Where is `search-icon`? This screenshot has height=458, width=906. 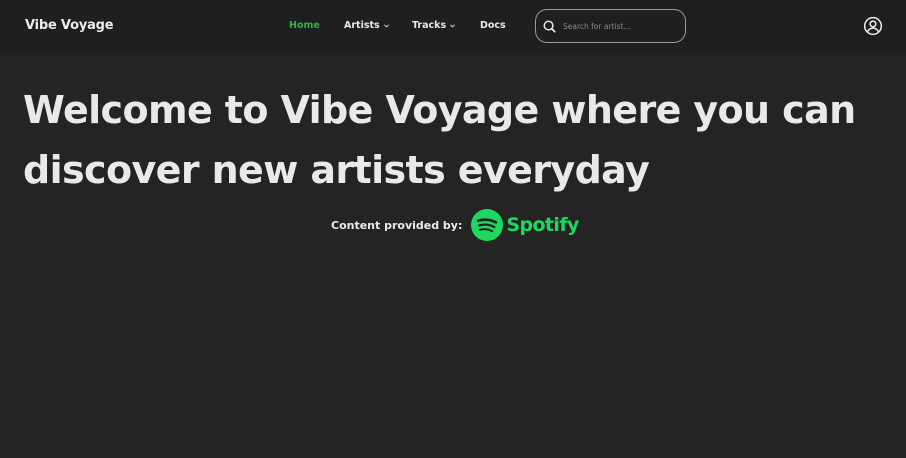 search-icon is located at coordinates (549, 26).